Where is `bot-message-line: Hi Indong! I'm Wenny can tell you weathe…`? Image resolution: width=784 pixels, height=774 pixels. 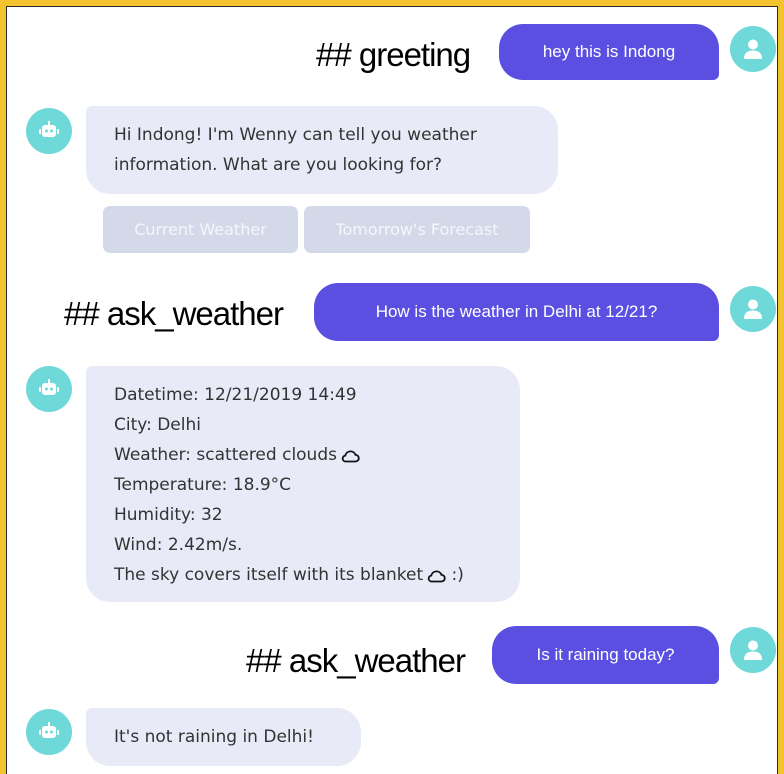
bot-message-line: Hi Indong! I'm Wenny can tell you weathe… is located at coordinates (295, 135).